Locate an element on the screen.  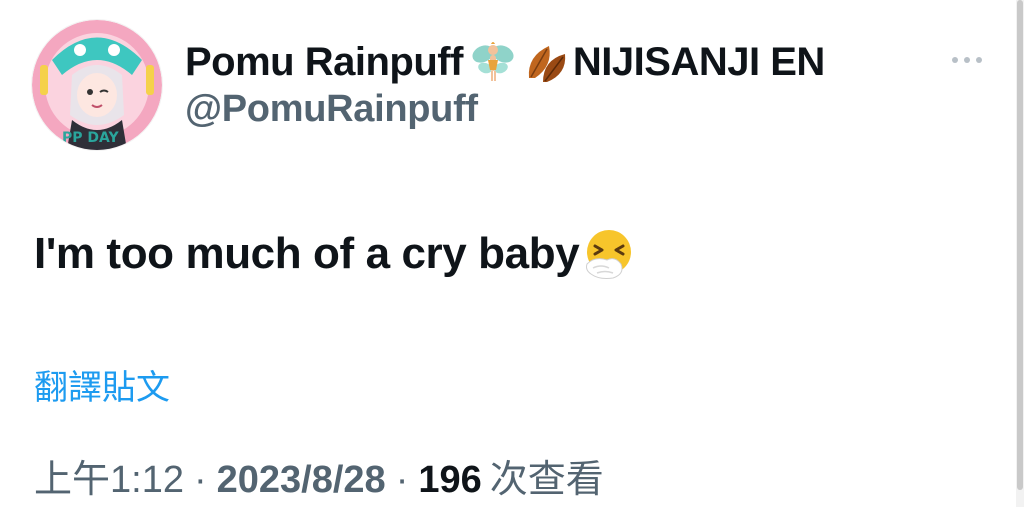
tweet-meta: 上午1:12 · 2023/8/28 · 196 次查看 is located at coordinates (319, 475).